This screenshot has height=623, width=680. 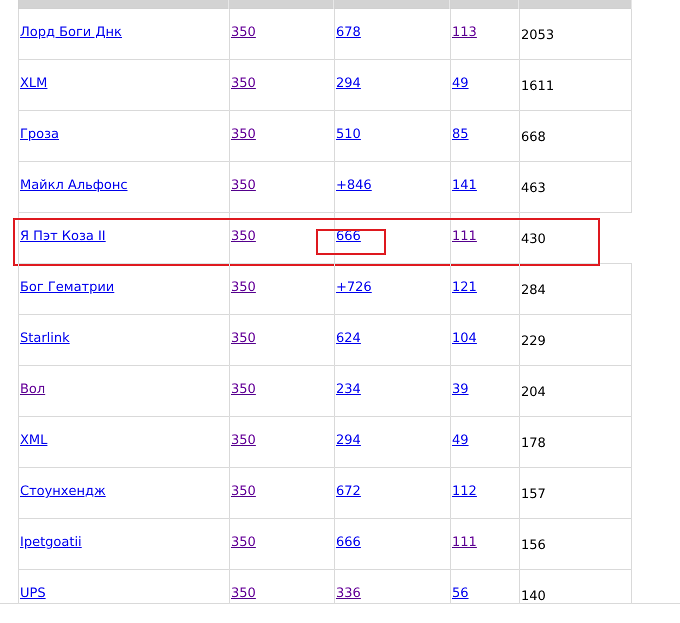 What do you see at coordinates (533, 443) in the screenshot?
I see `table-cell: 178` at bounding box center [533, 443].